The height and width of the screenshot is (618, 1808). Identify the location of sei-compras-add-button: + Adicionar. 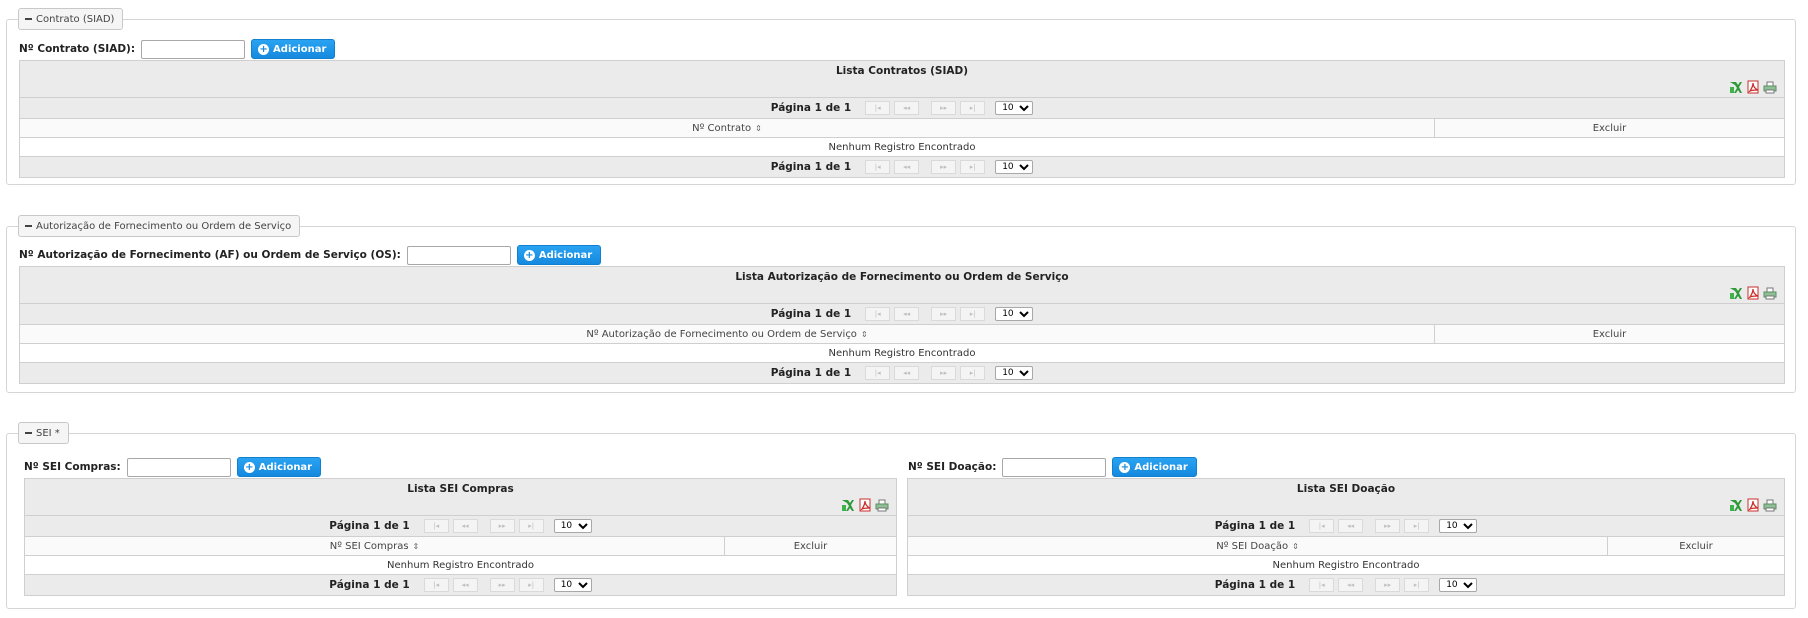
(279, 467).